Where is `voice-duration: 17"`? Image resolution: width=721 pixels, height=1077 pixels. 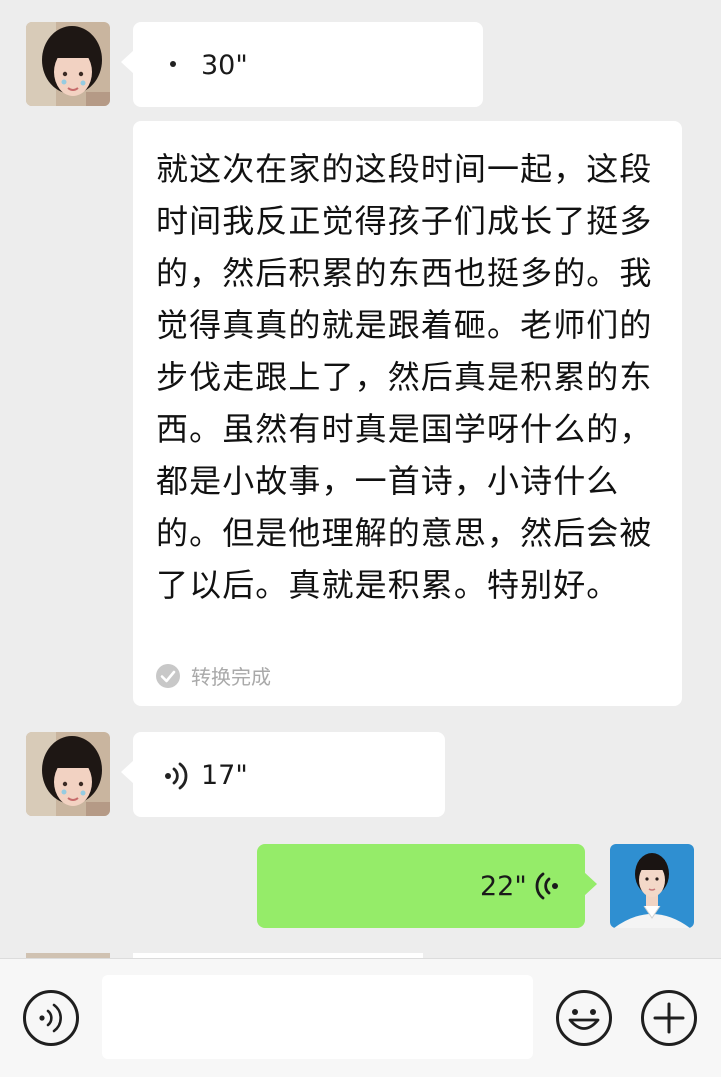 voice-duration: 17" is located at coordinates (224, 775).